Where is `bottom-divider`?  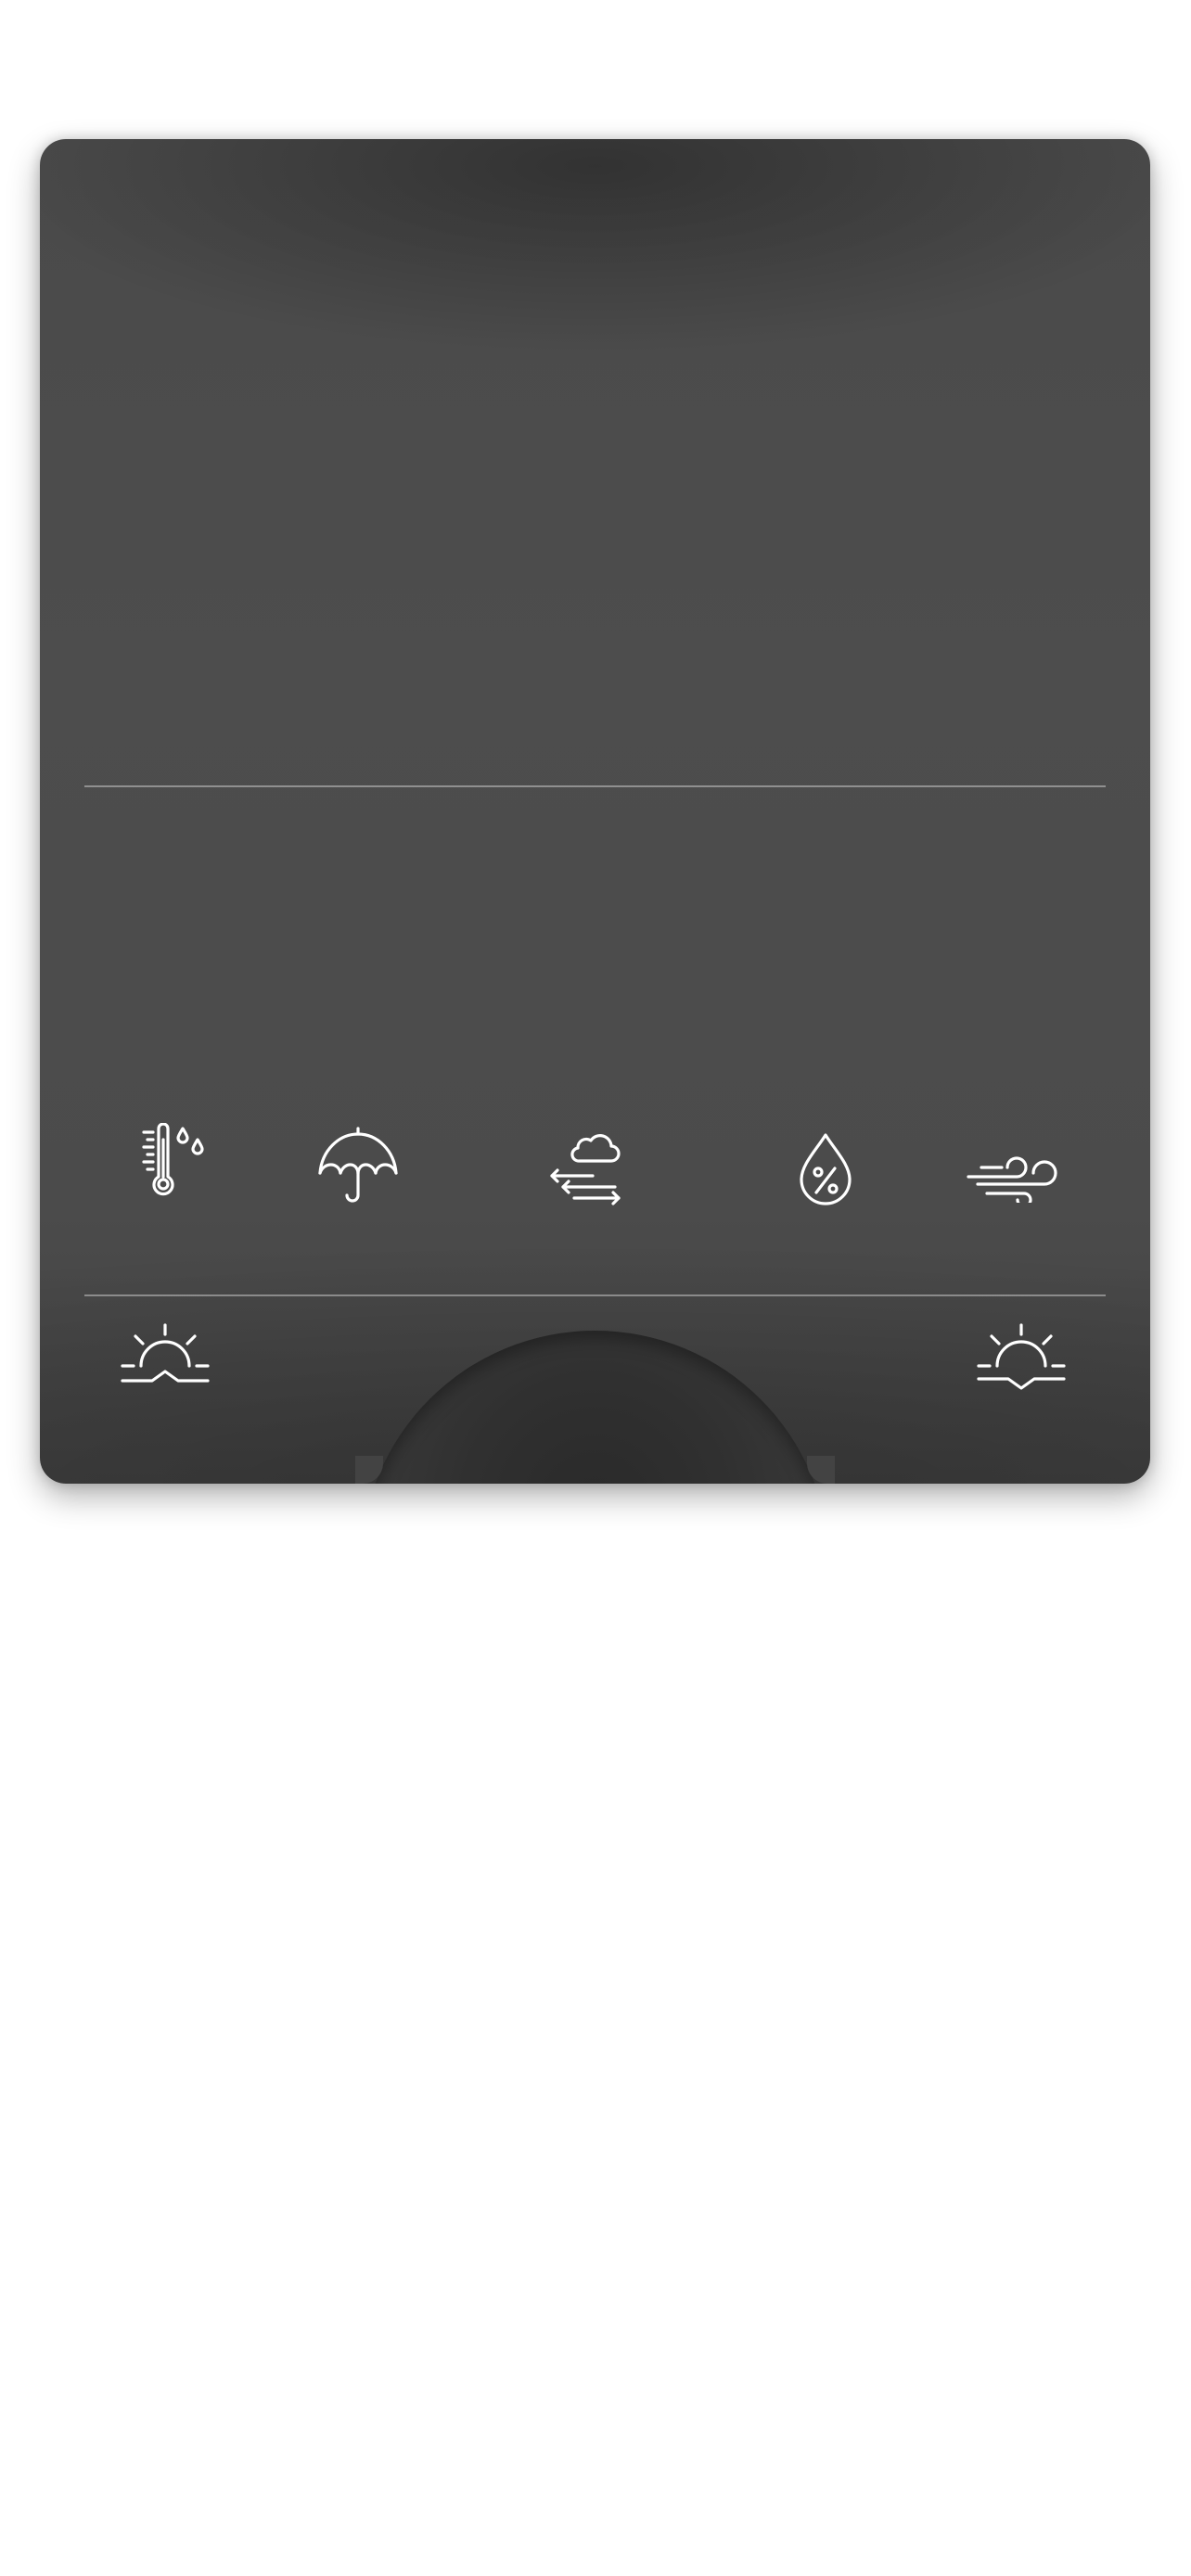 bottom-divider is located at coordinates (595, 1295).